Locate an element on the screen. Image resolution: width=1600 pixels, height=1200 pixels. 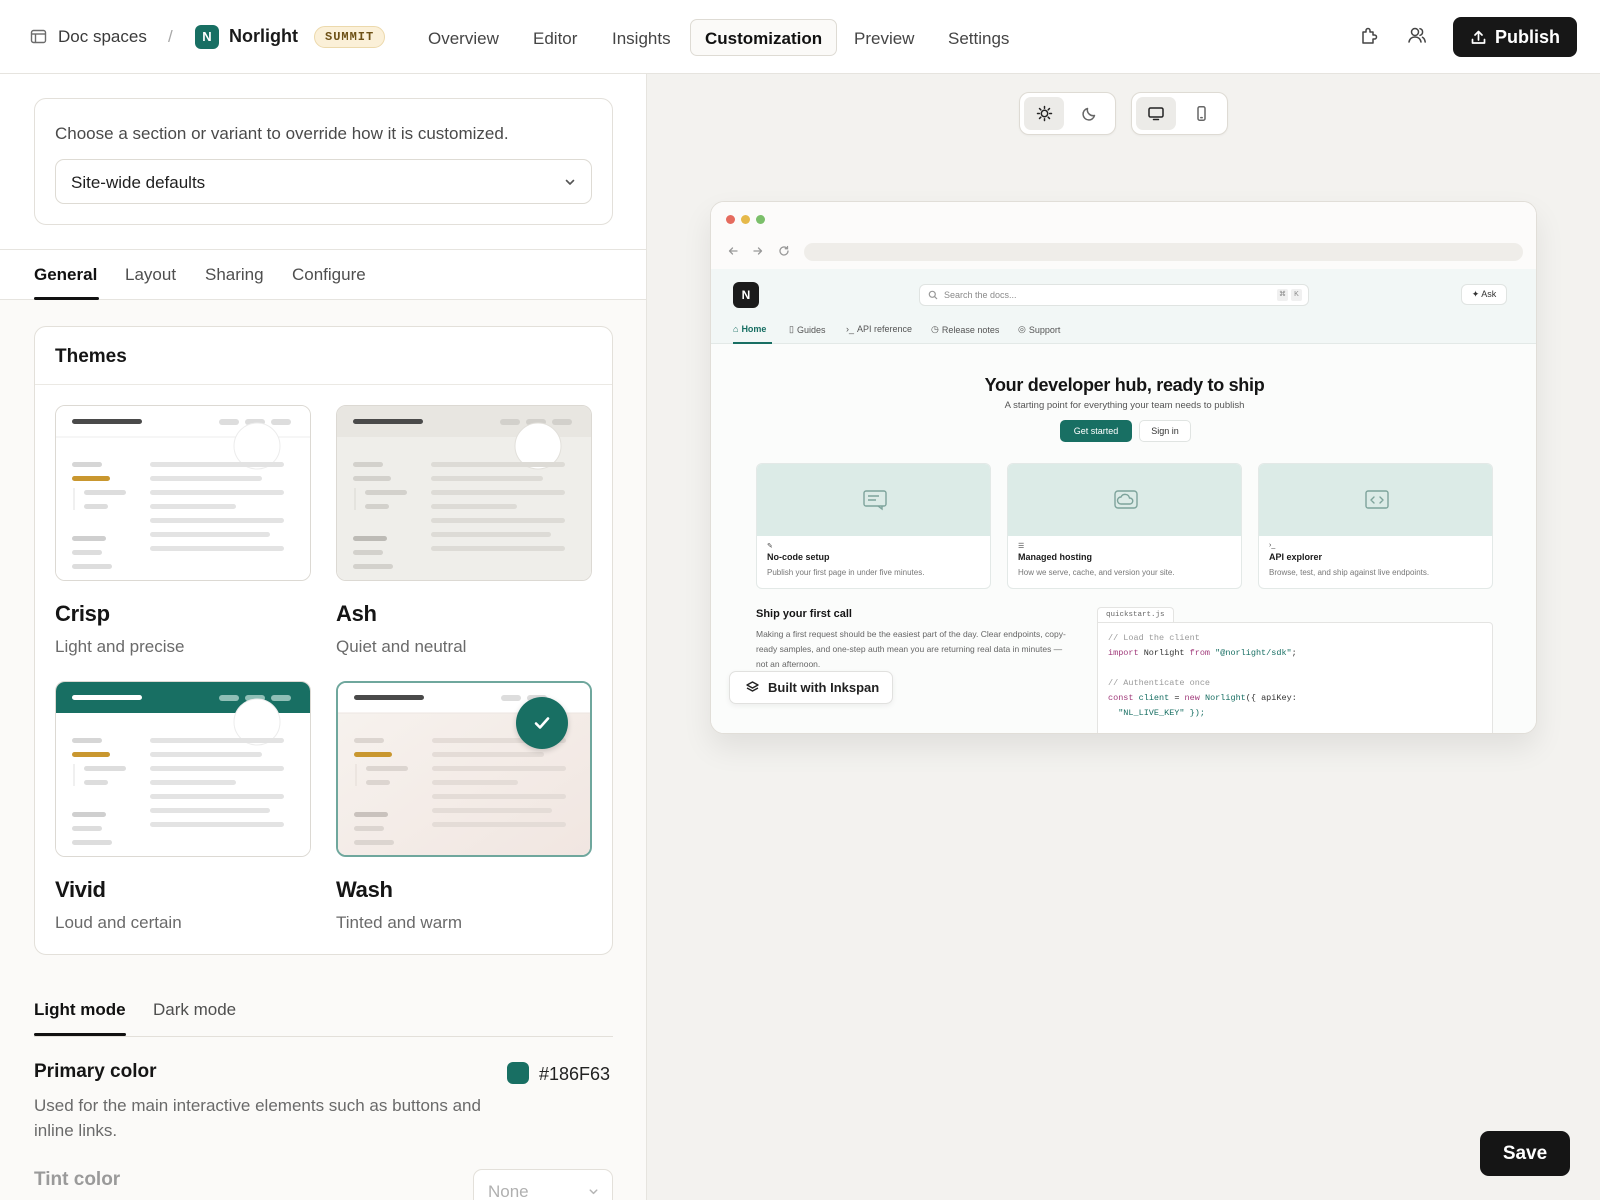
color-mode-tabs: Light mode Dark mode is located at coordinates (323, 1016).